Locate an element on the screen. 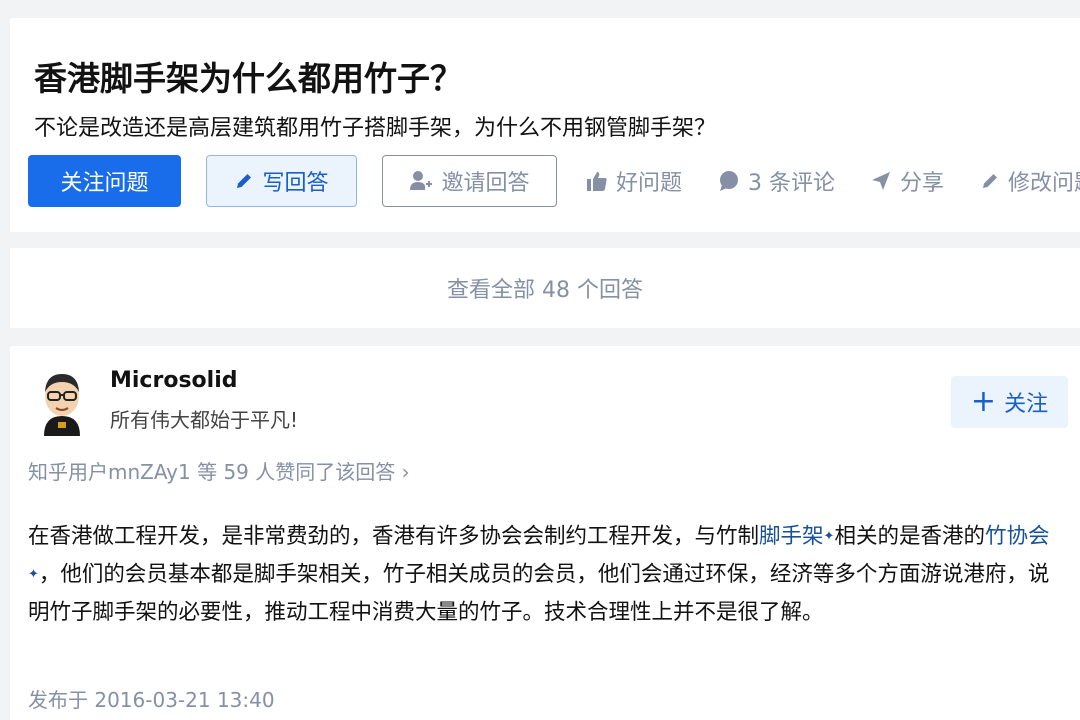  good-question-button: 好问题 is located at coordinates (634, 181).